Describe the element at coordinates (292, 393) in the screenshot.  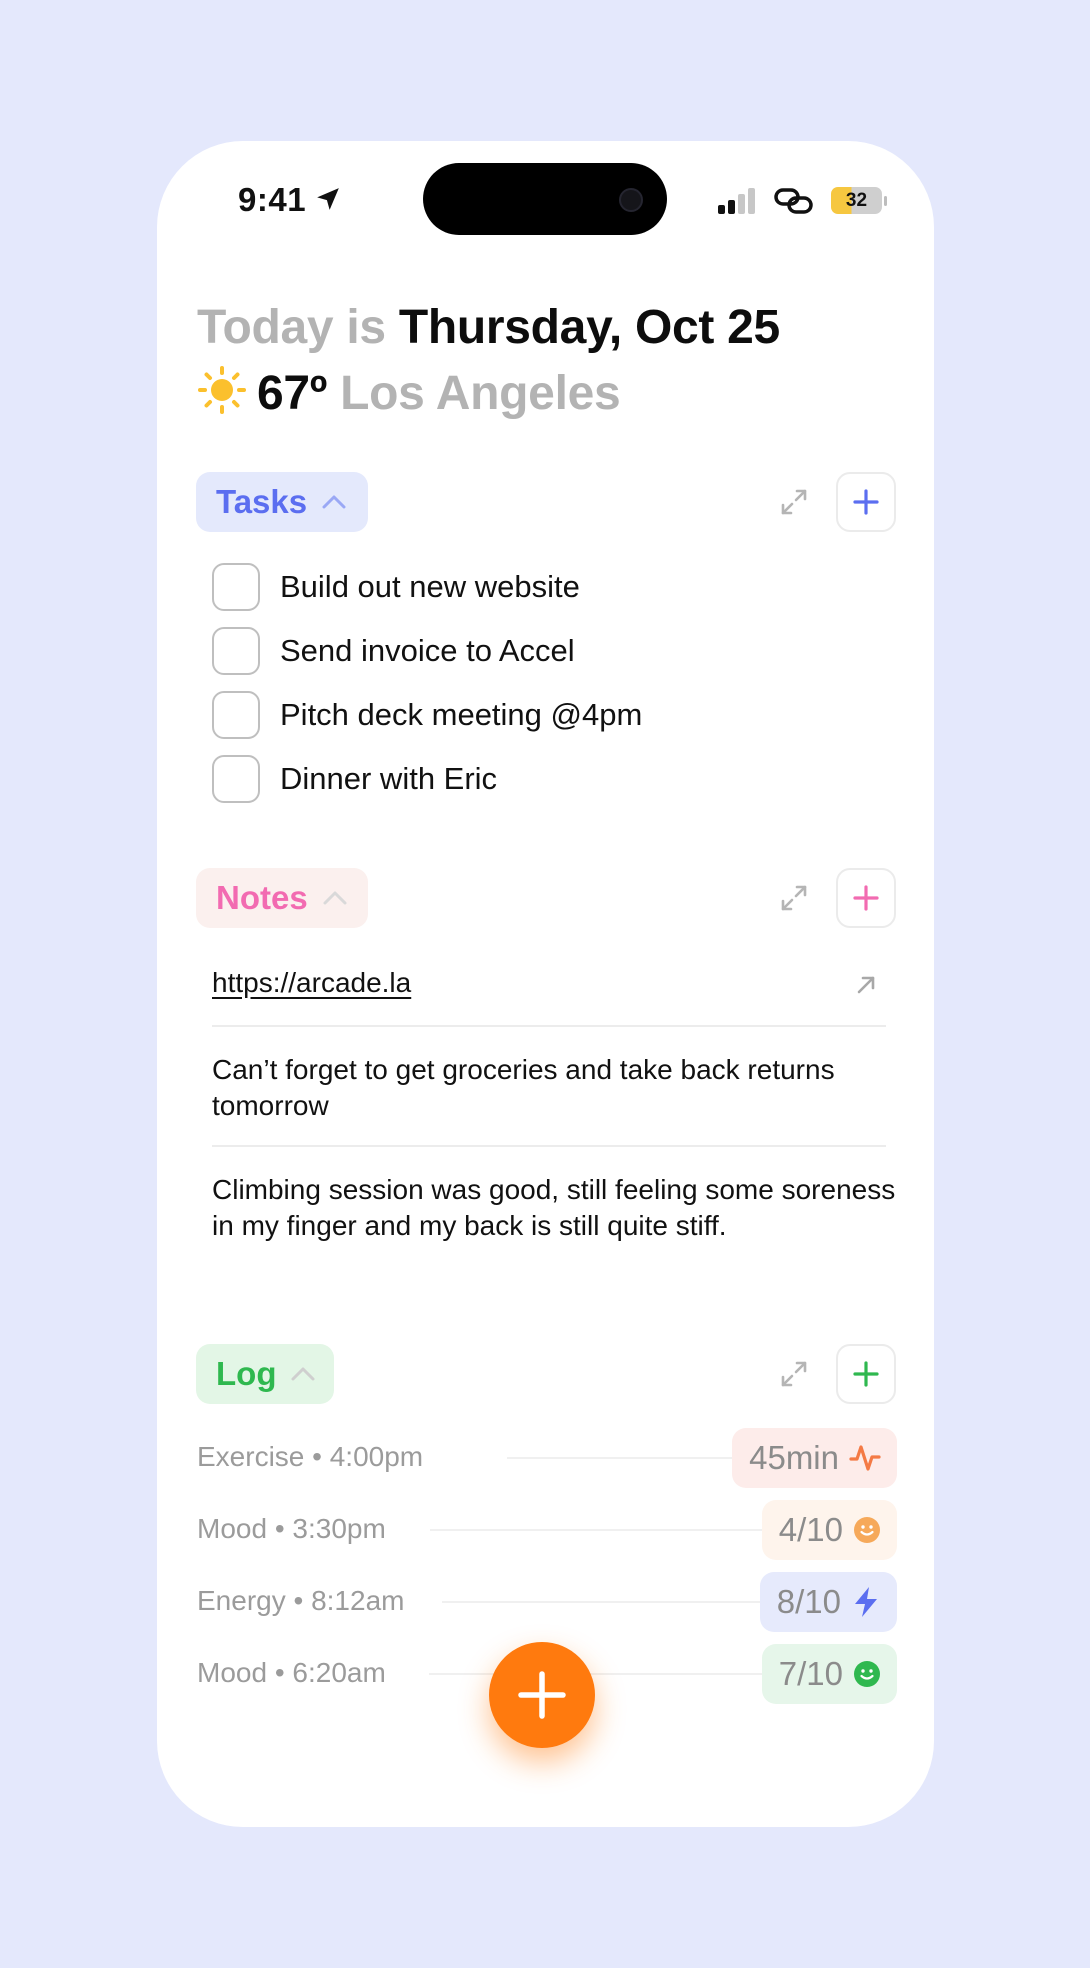
I see `temperature: 67º` at that location.